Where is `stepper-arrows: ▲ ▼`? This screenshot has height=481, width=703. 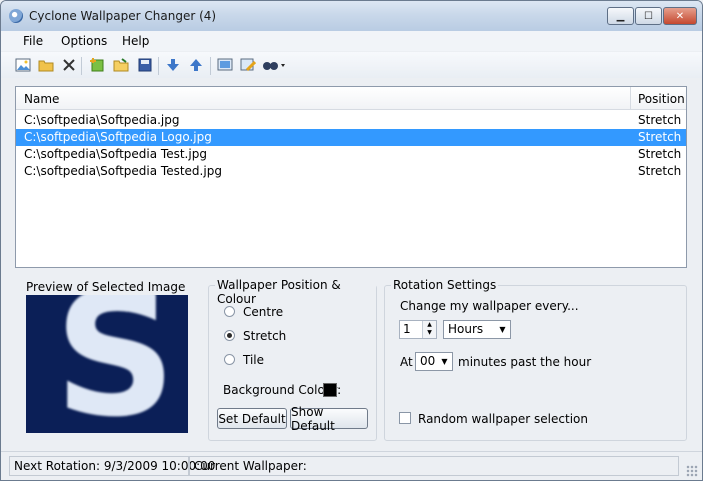 stepper-arrows: ▲ ▼ is located at coordinates (429, 329).